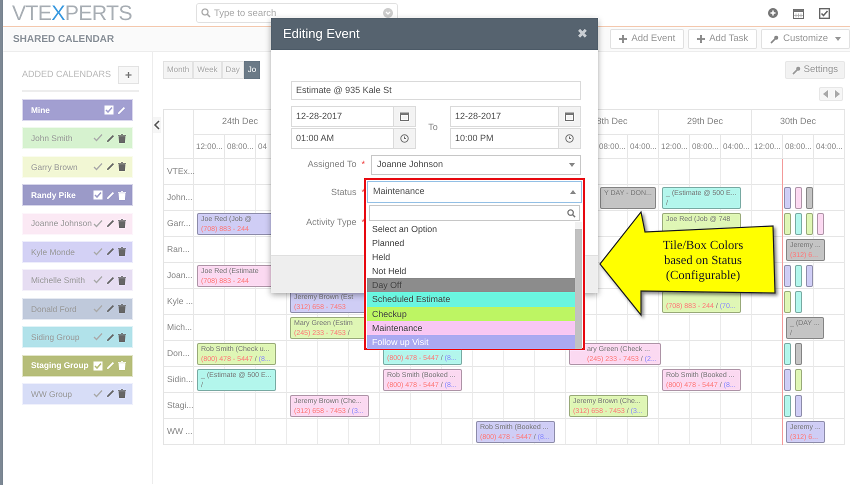  What do you see at coordinates (331, 222) in the screenshot?
I see `field-label: Activity Type` at bounding box center [331, 222].